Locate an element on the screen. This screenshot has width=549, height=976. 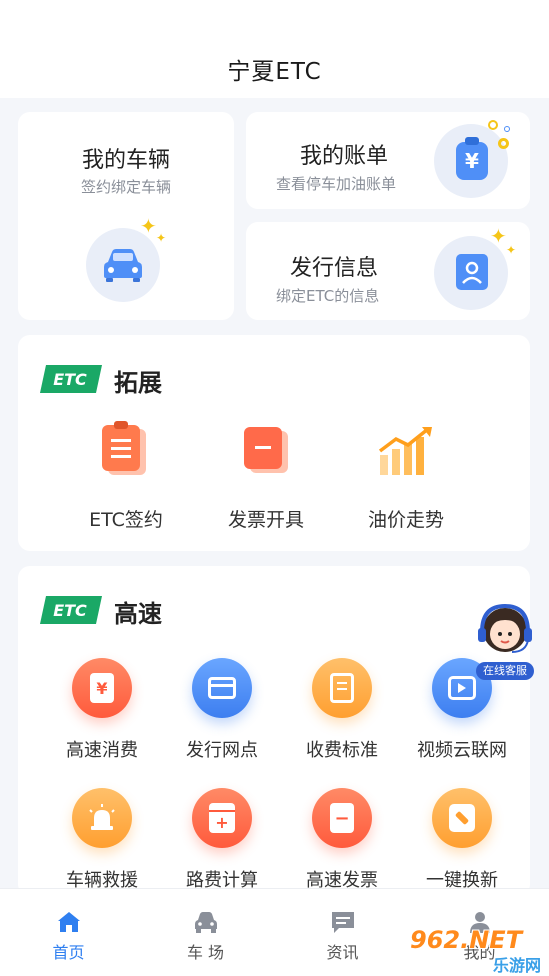
tab-home: 首页 is located at coordinates (68, 932).